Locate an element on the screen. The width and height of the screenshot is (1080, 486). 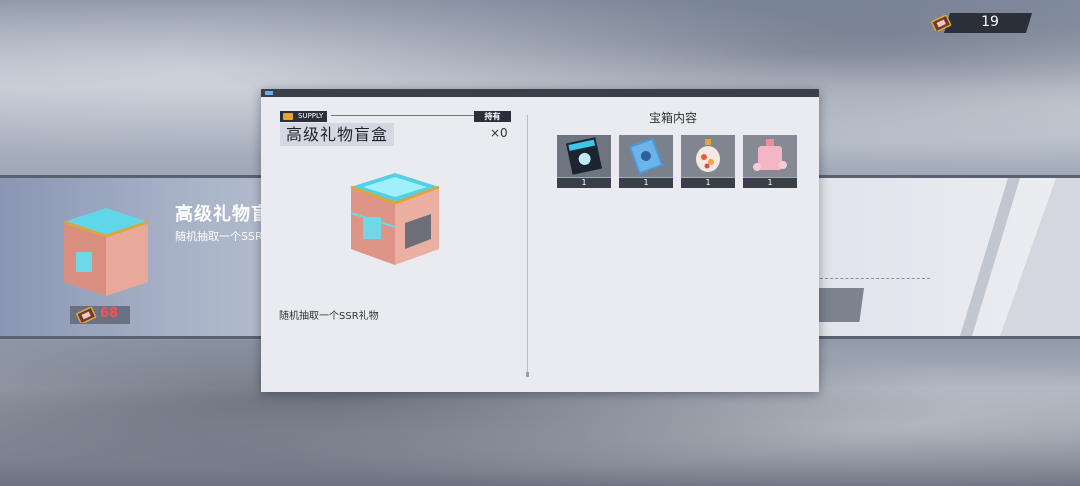
item-title: 高级礼物盲盒 is located at coordinates (337, 134).